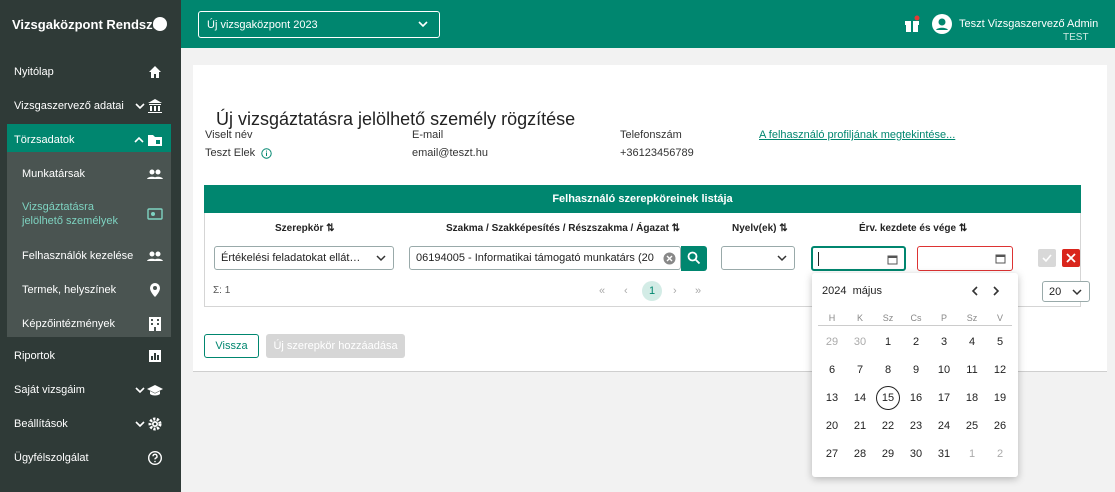 This screenshot has width=1115, height=492. Describe the element at coordinates (996, 291) in the screenshot. I see `chevron-right-icon` at that location.